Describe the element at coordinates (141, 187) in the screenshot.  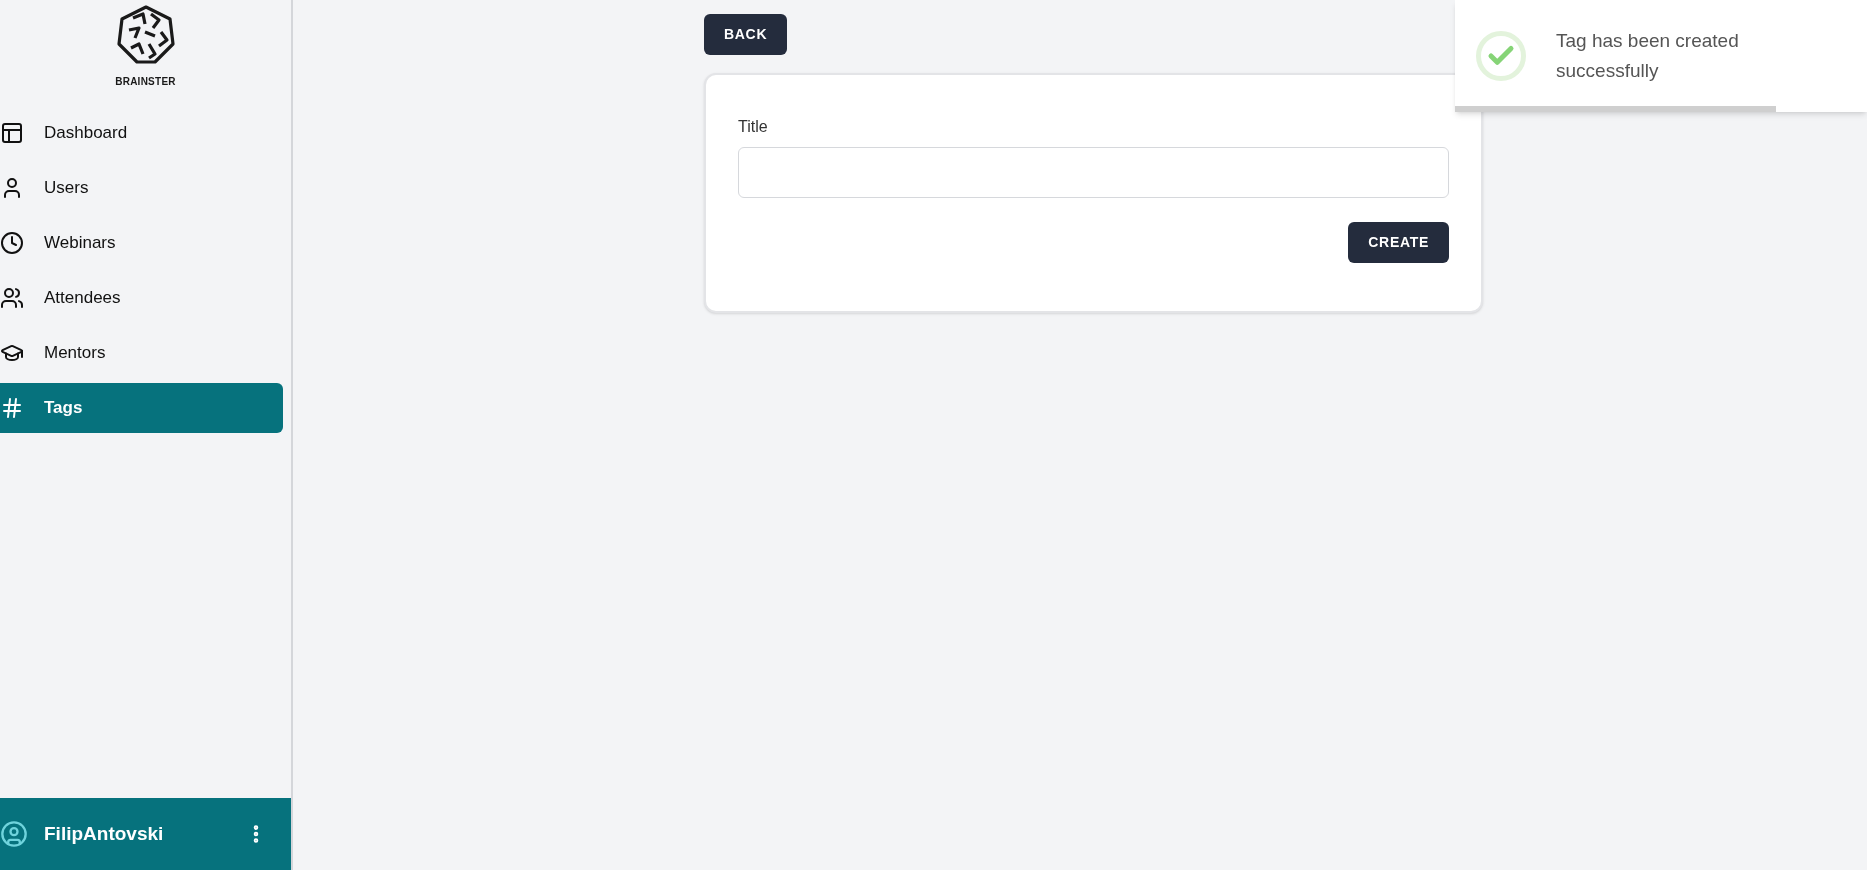
I see `sidebar-item: Users` at that location.